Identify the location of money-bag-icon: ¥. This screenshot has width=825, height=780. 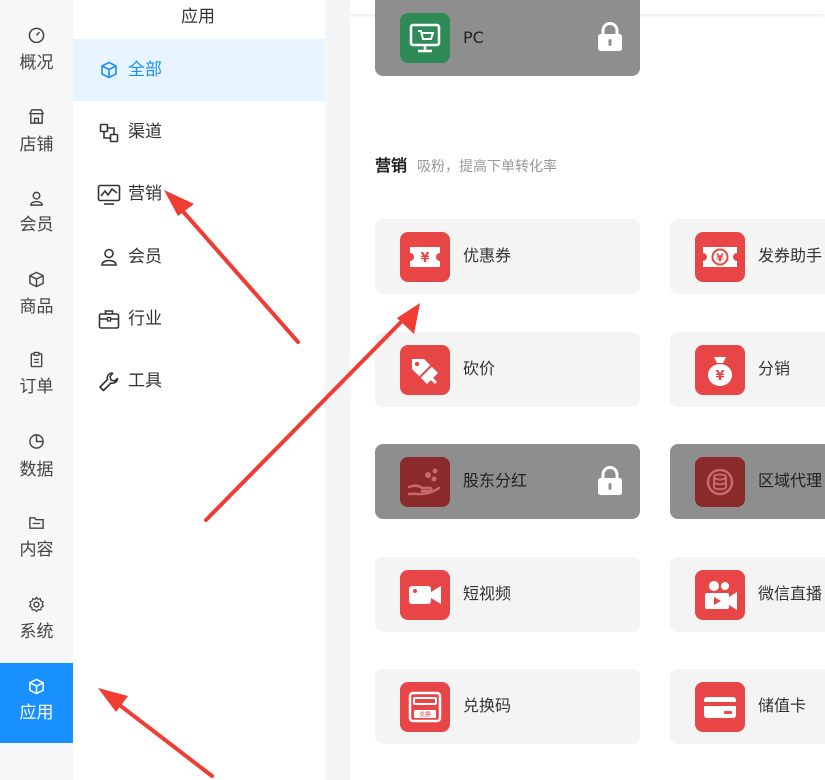
(720, 370).